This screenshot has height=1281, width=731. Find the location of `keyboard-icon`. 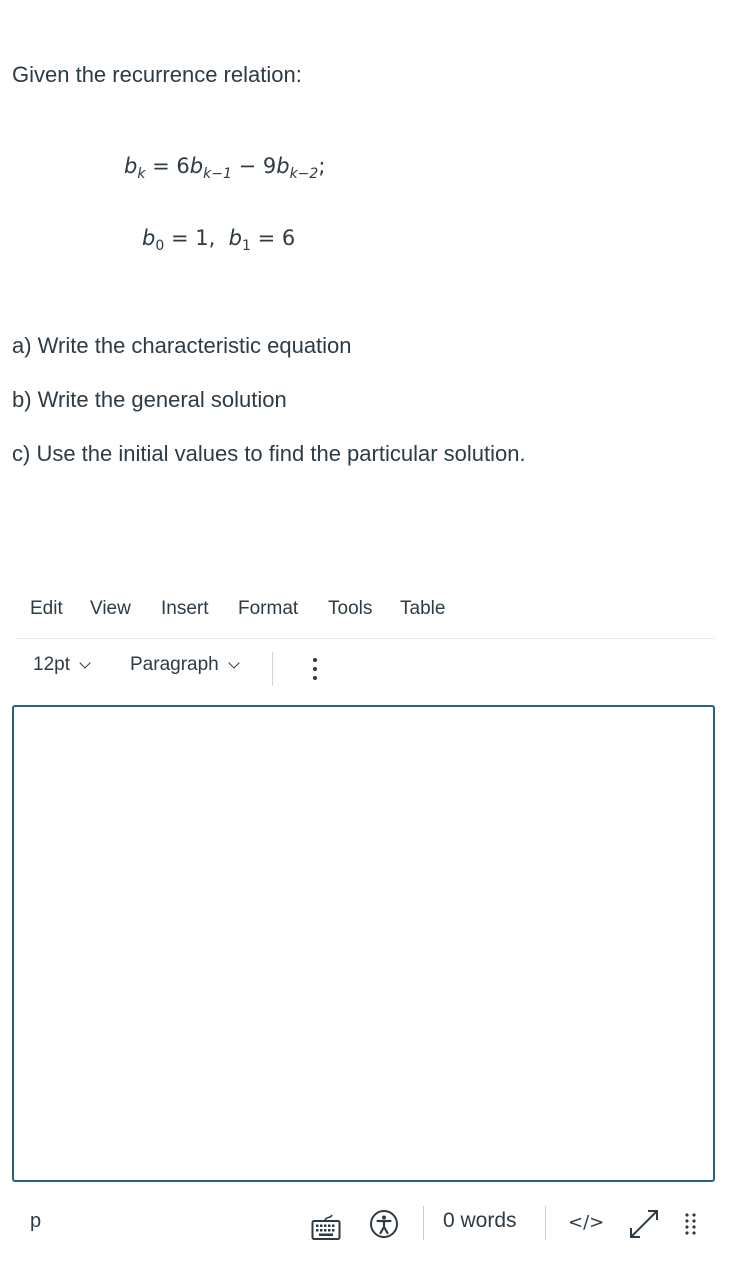

keyboard-icon is located at coordinates (326, 1227).